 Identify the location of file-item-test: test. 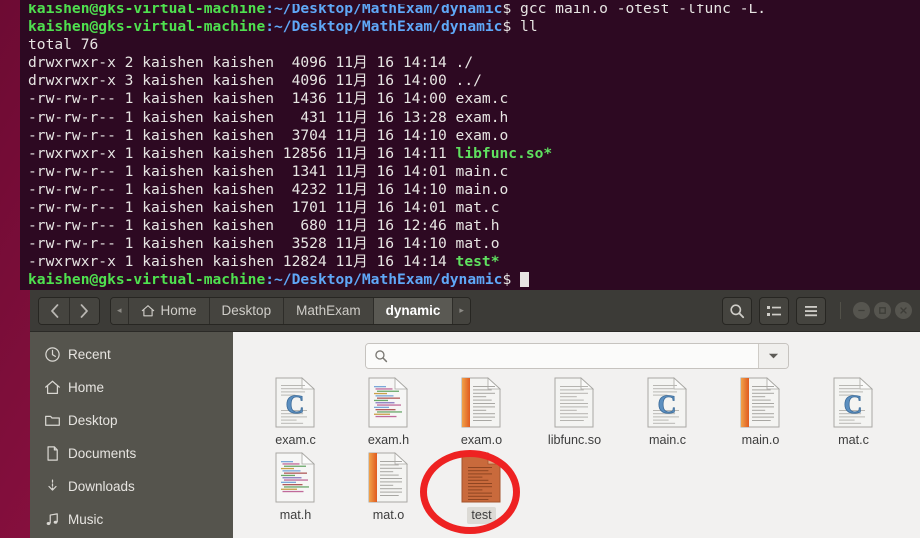
(481, 486).